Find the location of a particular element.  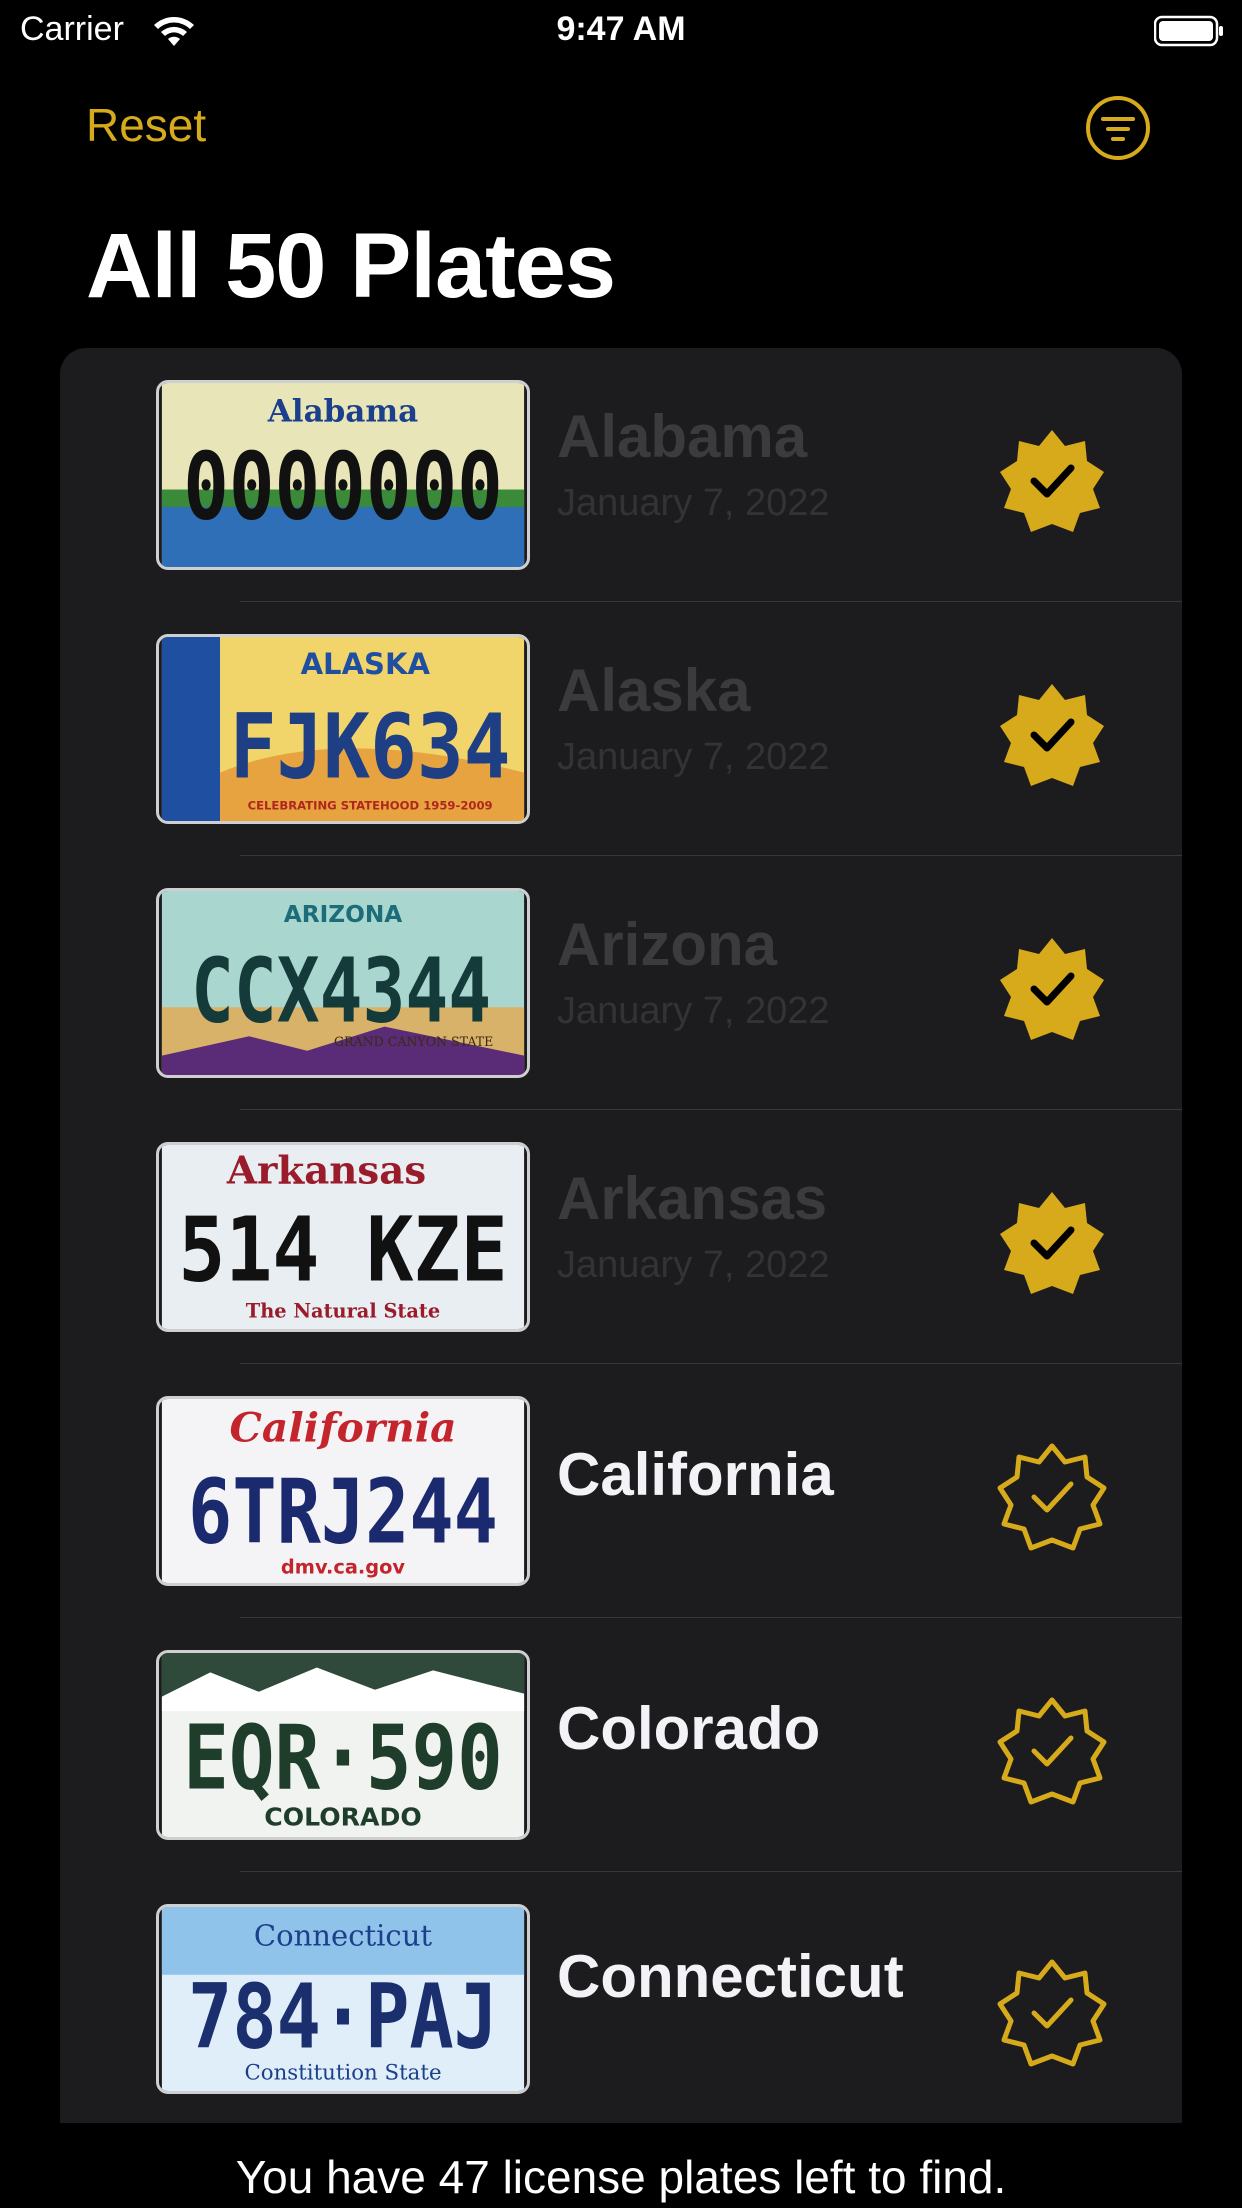

state-name: Arizona is located at coordinates (667, 944).